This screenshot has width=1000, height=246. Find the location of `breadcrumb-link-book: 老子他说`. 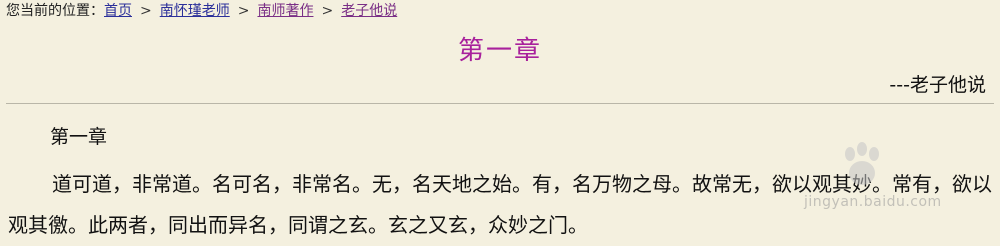

breadcrumb-link-book: 老子他说 is located at coordinates (369, 11).